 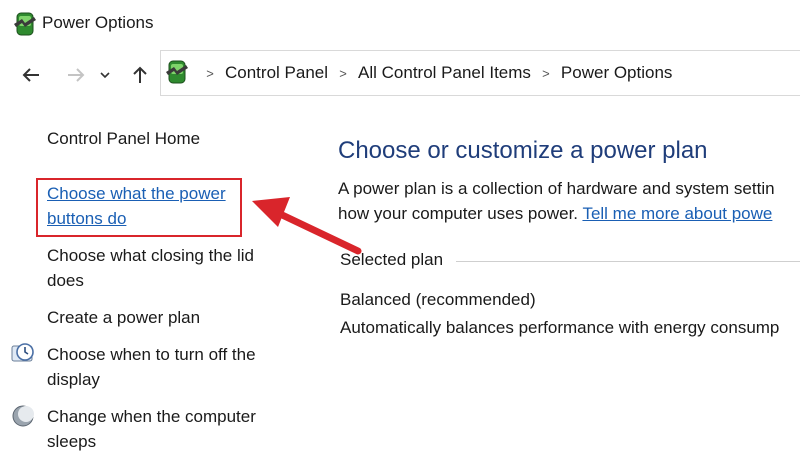 What do you see at coordinates (72, 441) in the screenshot?
I see `sidebar-item-label: sleeps` at bounding box center [72, 441].